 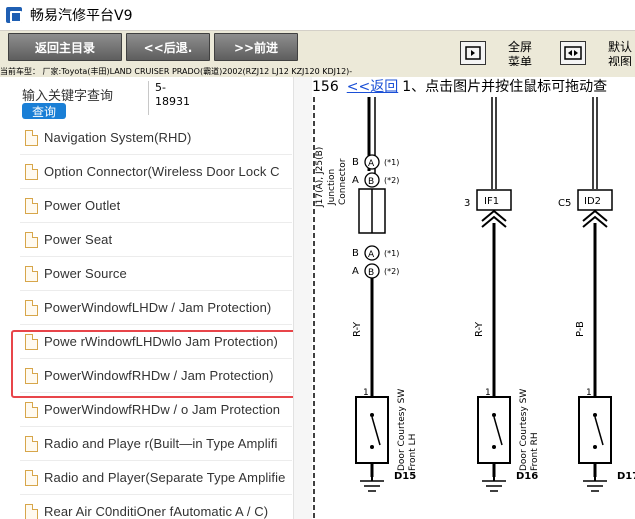 I want to click on connector-name-line1: Junction, so click(x=332, y=187).